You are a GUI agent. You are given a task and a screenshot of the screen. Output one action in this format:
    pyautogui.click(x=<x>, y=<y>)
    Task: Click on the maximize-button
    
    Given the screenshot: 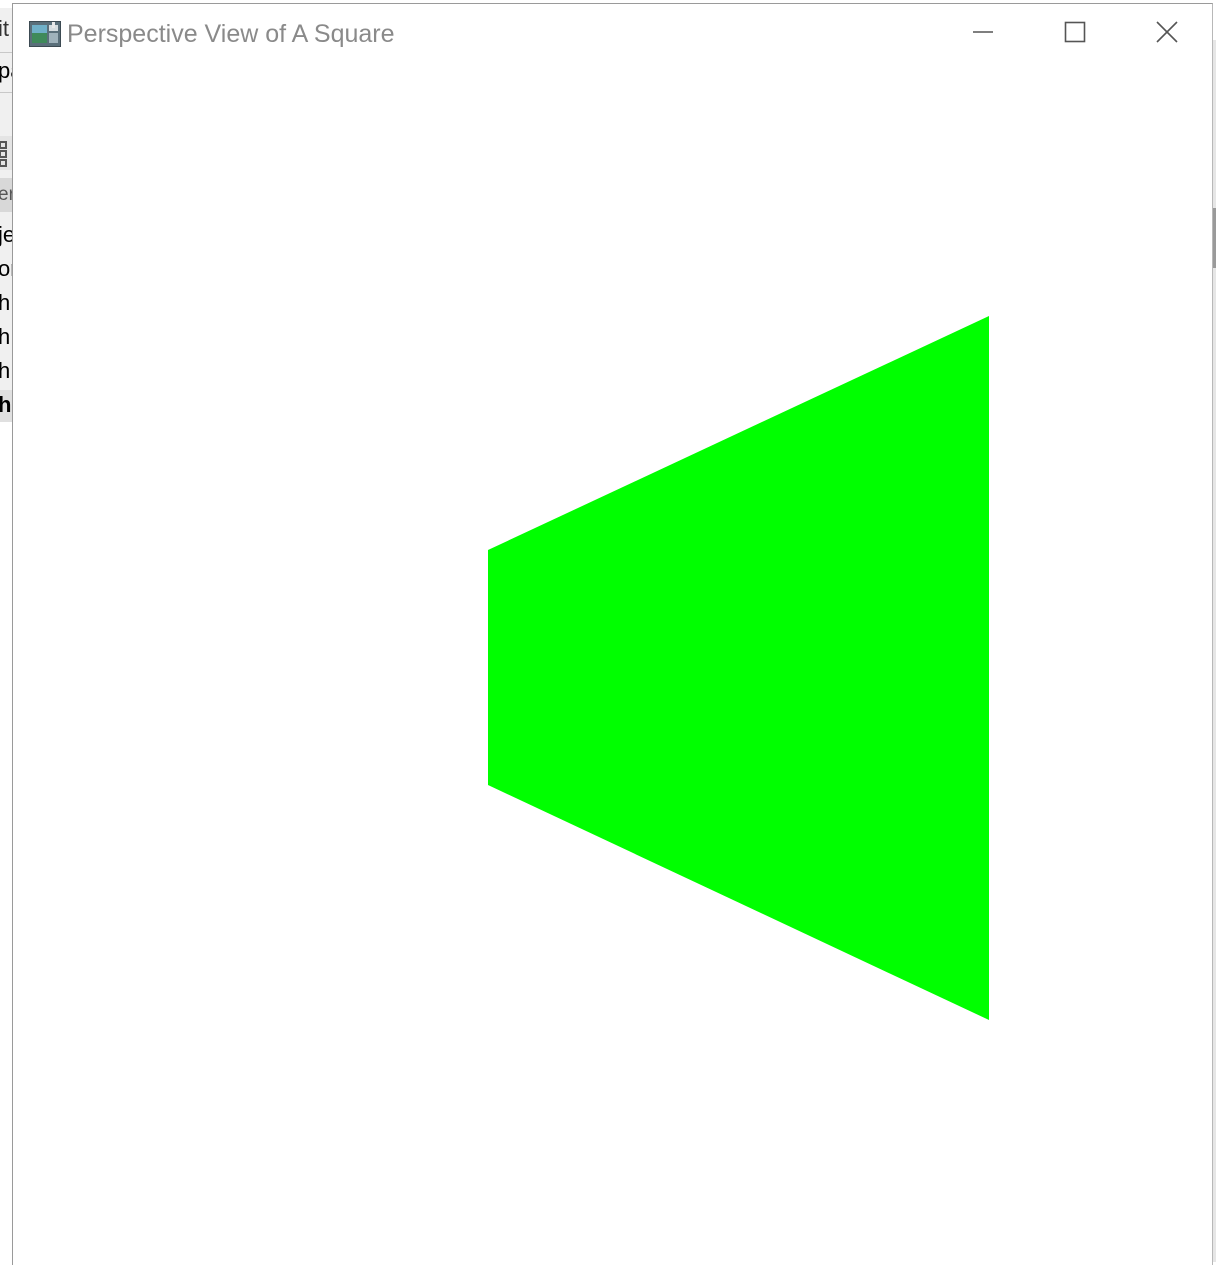 What is the action you would take?
    pyautogui.click(x=1075, y=34)
    